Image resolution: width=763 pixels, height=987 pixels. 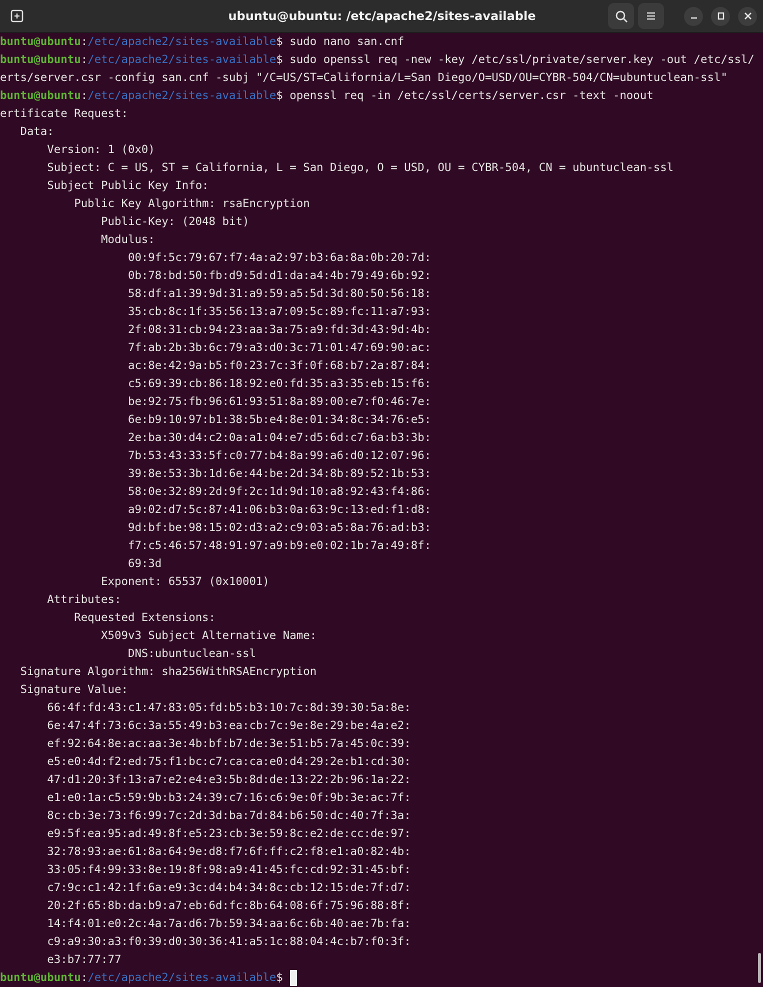 I want to click on output-line: Version: 1 (0x0), so click(x=101, y=150).